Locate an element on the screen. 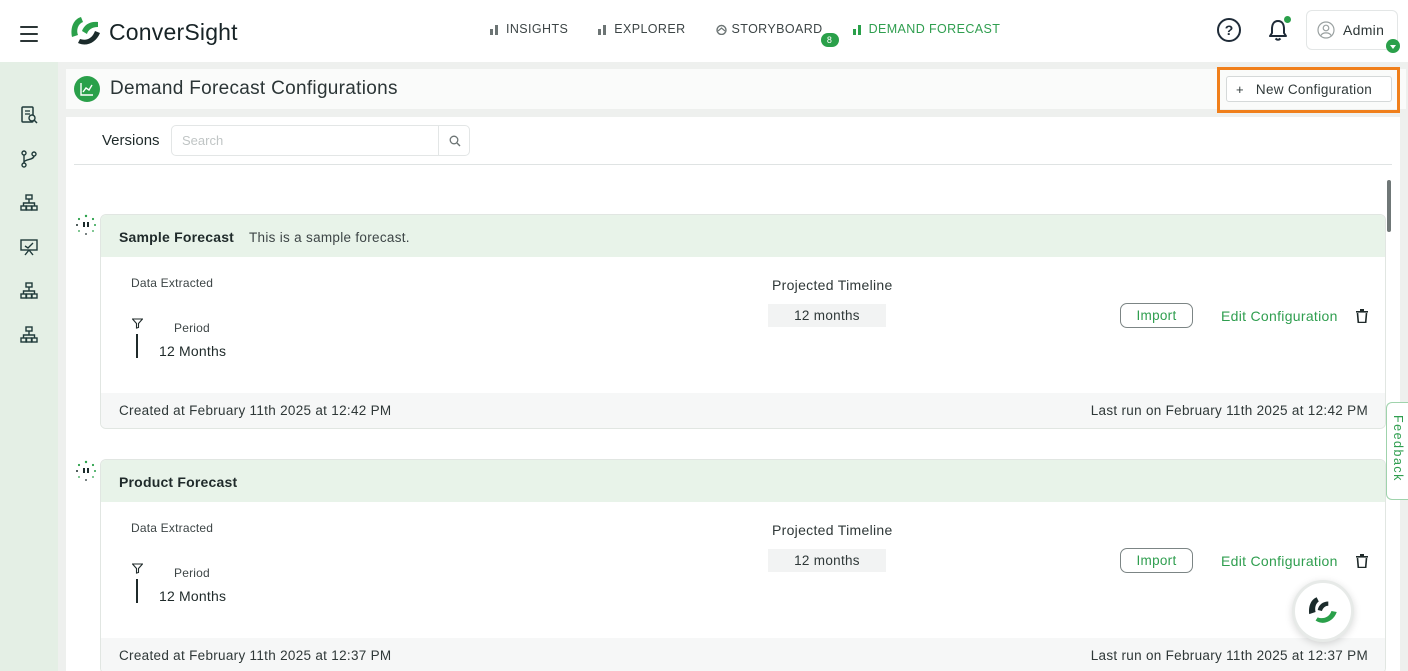 This screenshot has width=1408, height=671. assistant-launcher is located at coordinates (1323, 611).